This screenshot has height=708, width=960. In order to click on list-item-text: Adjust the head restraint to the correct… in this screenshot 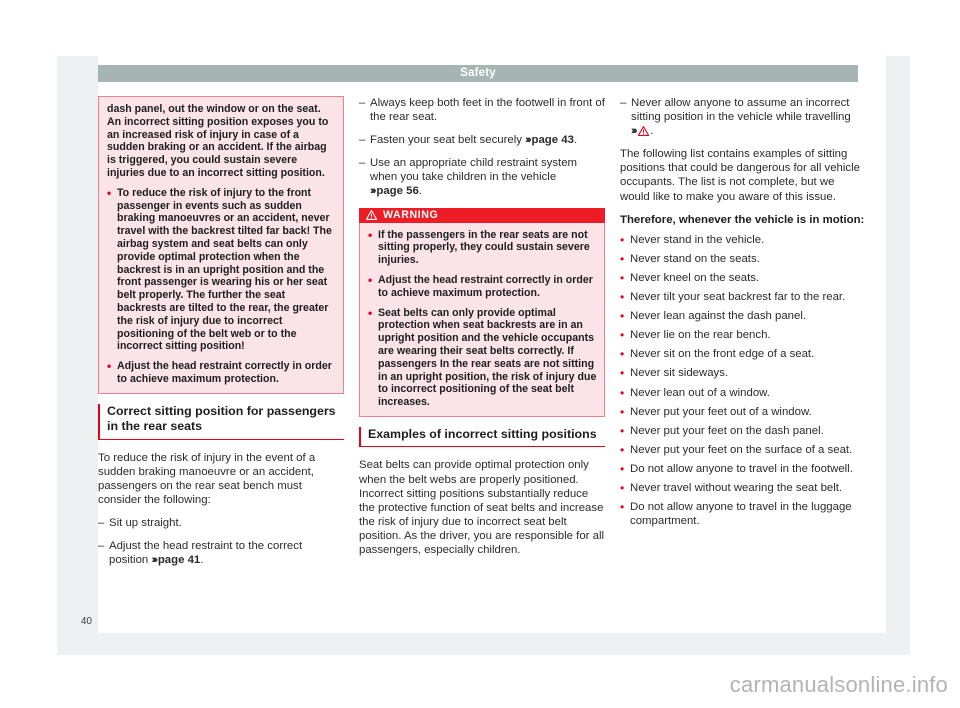, I will do `click(206, 553)`.